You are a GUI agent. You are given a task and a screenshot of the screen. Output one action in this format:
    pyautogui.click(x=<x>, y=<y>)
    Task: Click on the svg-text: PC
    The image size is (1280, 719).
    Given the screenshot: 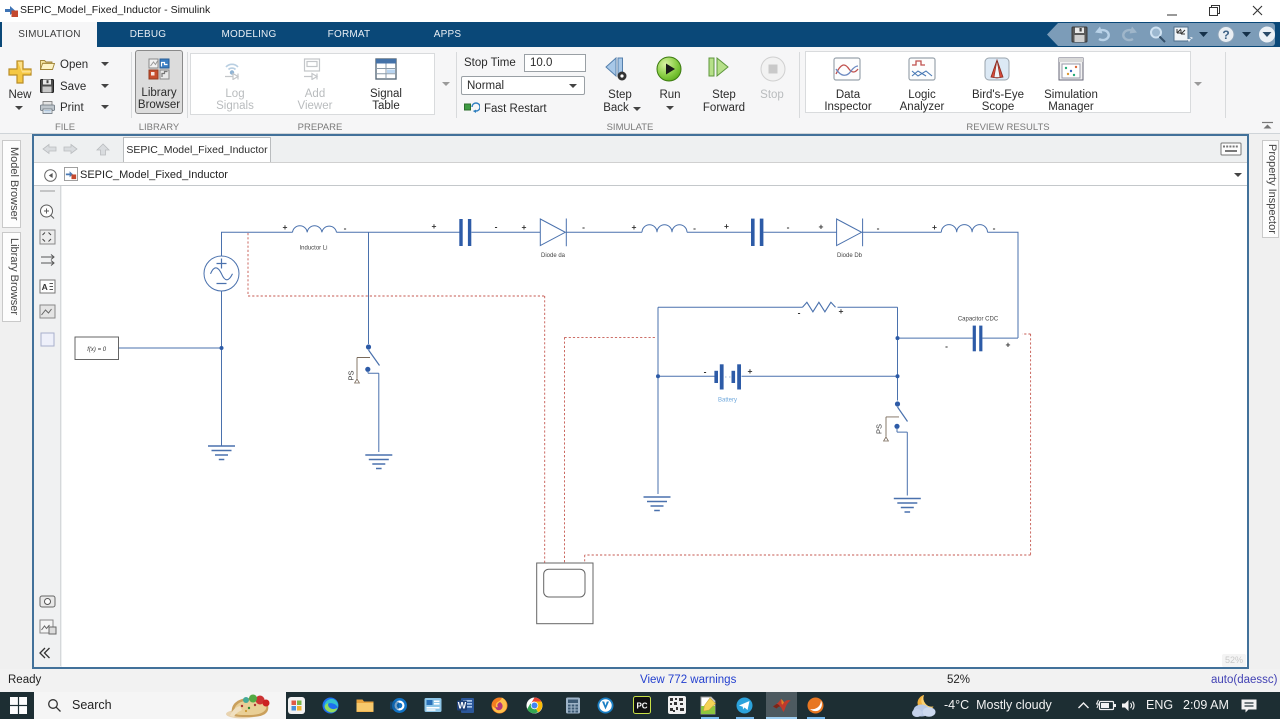 What is the action you would take?
    pyautogui.click(x=641, y=706)
    